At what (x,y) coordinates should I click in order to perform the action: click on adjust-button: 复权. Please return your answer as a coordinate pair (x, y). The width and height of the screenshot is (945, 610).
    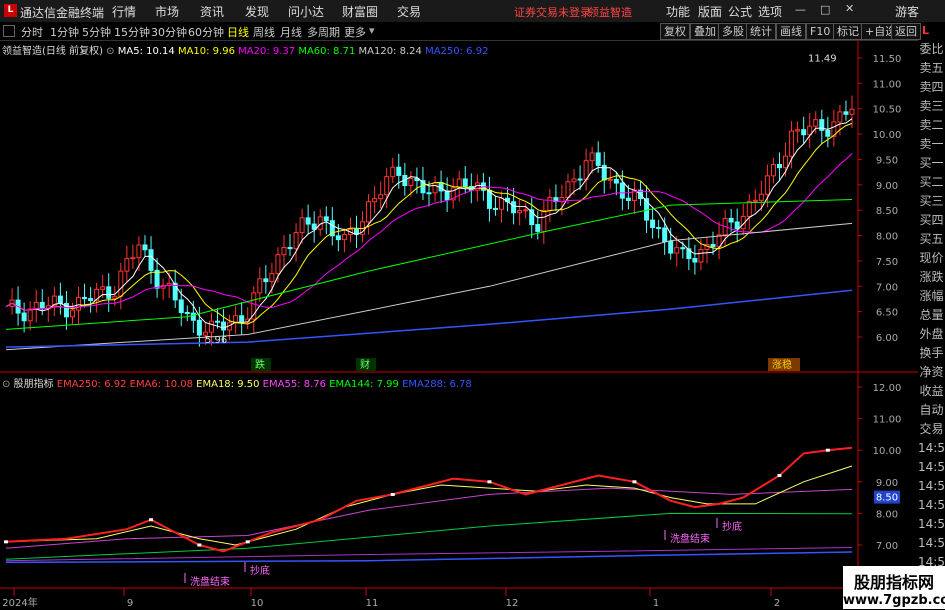
    Looking at the image, I should click on (675, 31).